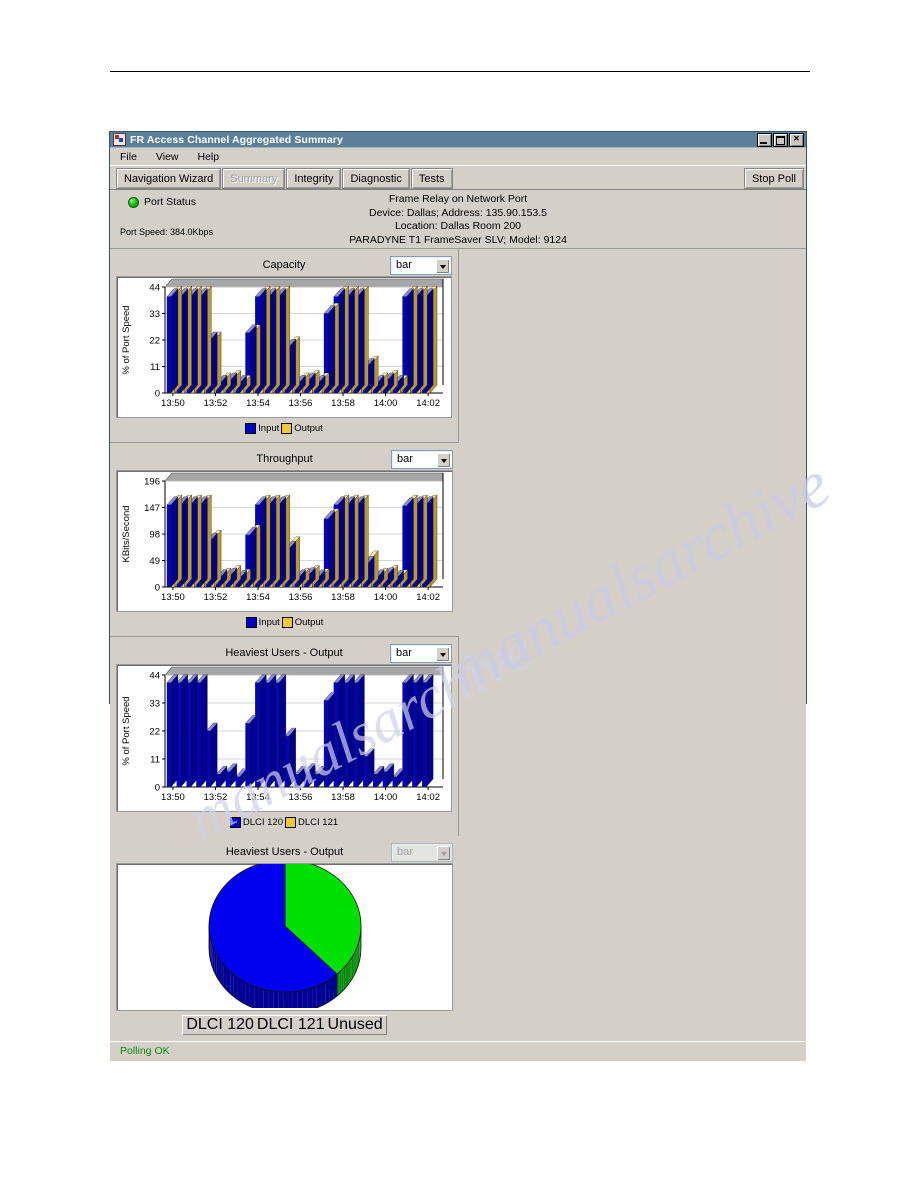 This screenshot has width=918, height=1188. I want to click on panel-capacity-header: Capacity bar, so click(284, 265).